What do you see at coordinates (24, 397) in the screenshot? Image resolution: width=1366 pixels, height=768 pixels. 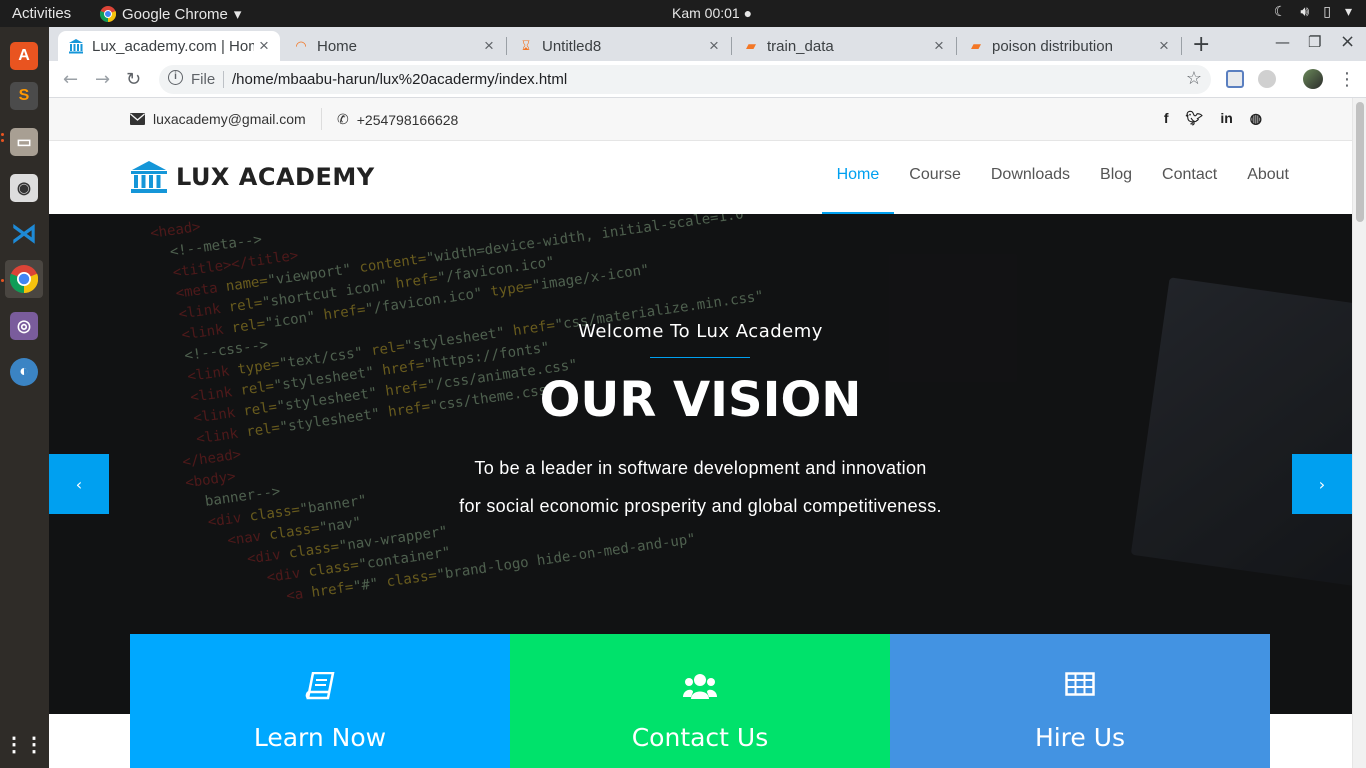 I see `dock: A S ▭ ◉ ⋊ ◎ ◐ ⋮⋮` at bounding box center [24, 397].